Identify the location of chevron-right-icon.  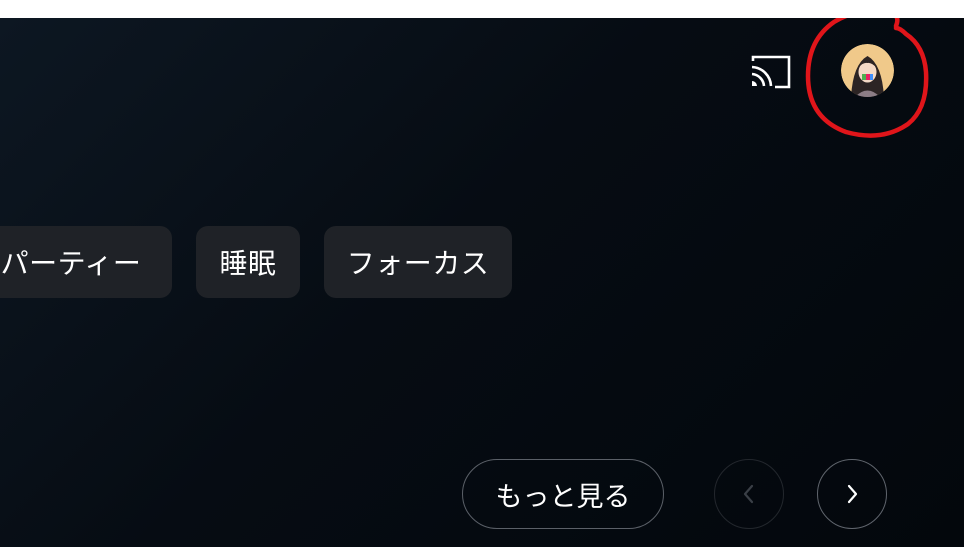
(852, 494).